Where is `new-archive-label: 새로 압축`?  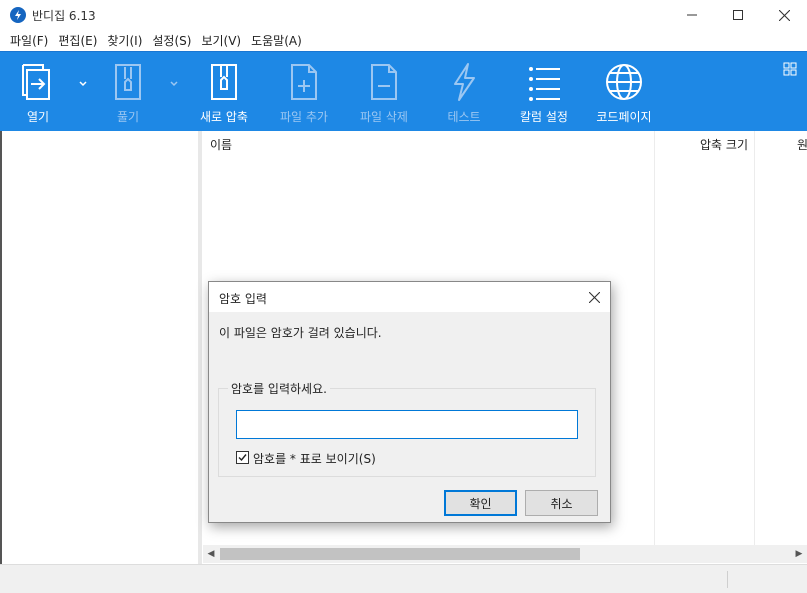
new-archive-label: 새로 압축 is located at coordinates (224, 117).